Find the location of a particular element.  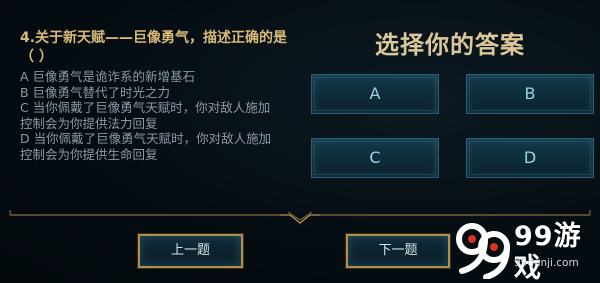

option-a-text: A 巨像勇气是诡诈系的新增基石 is located at coordinates (108, 76).